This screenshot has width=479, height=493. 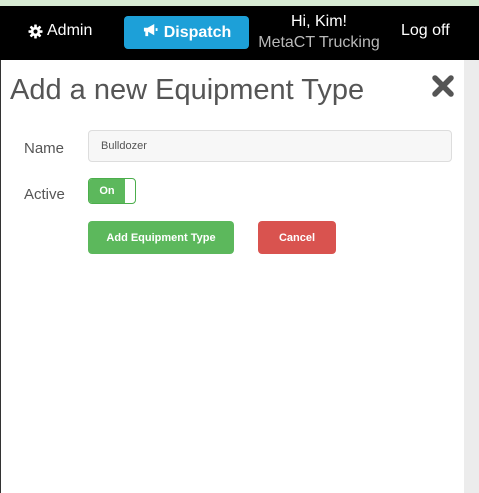 I want to click on dialog-title: Add a new Equipment Type, so click(x=187, y=90).